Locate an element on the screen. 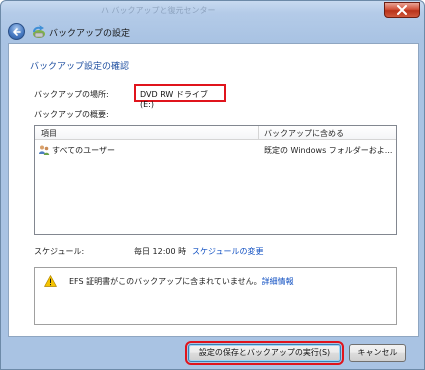 The width and height of the screenshot is (425, 370). cancel-button: キャンセル is located at coordinates (377, 353).